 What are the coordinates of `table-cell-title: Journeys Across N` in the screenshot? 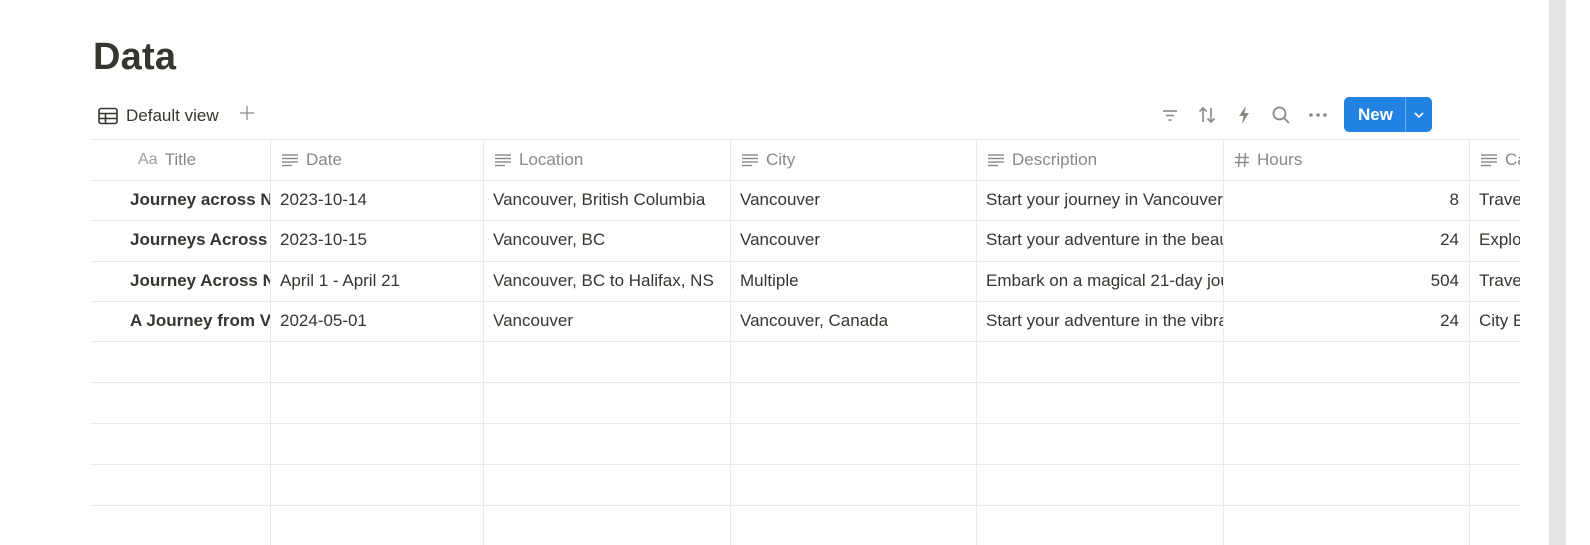 It's located at (200, 240).